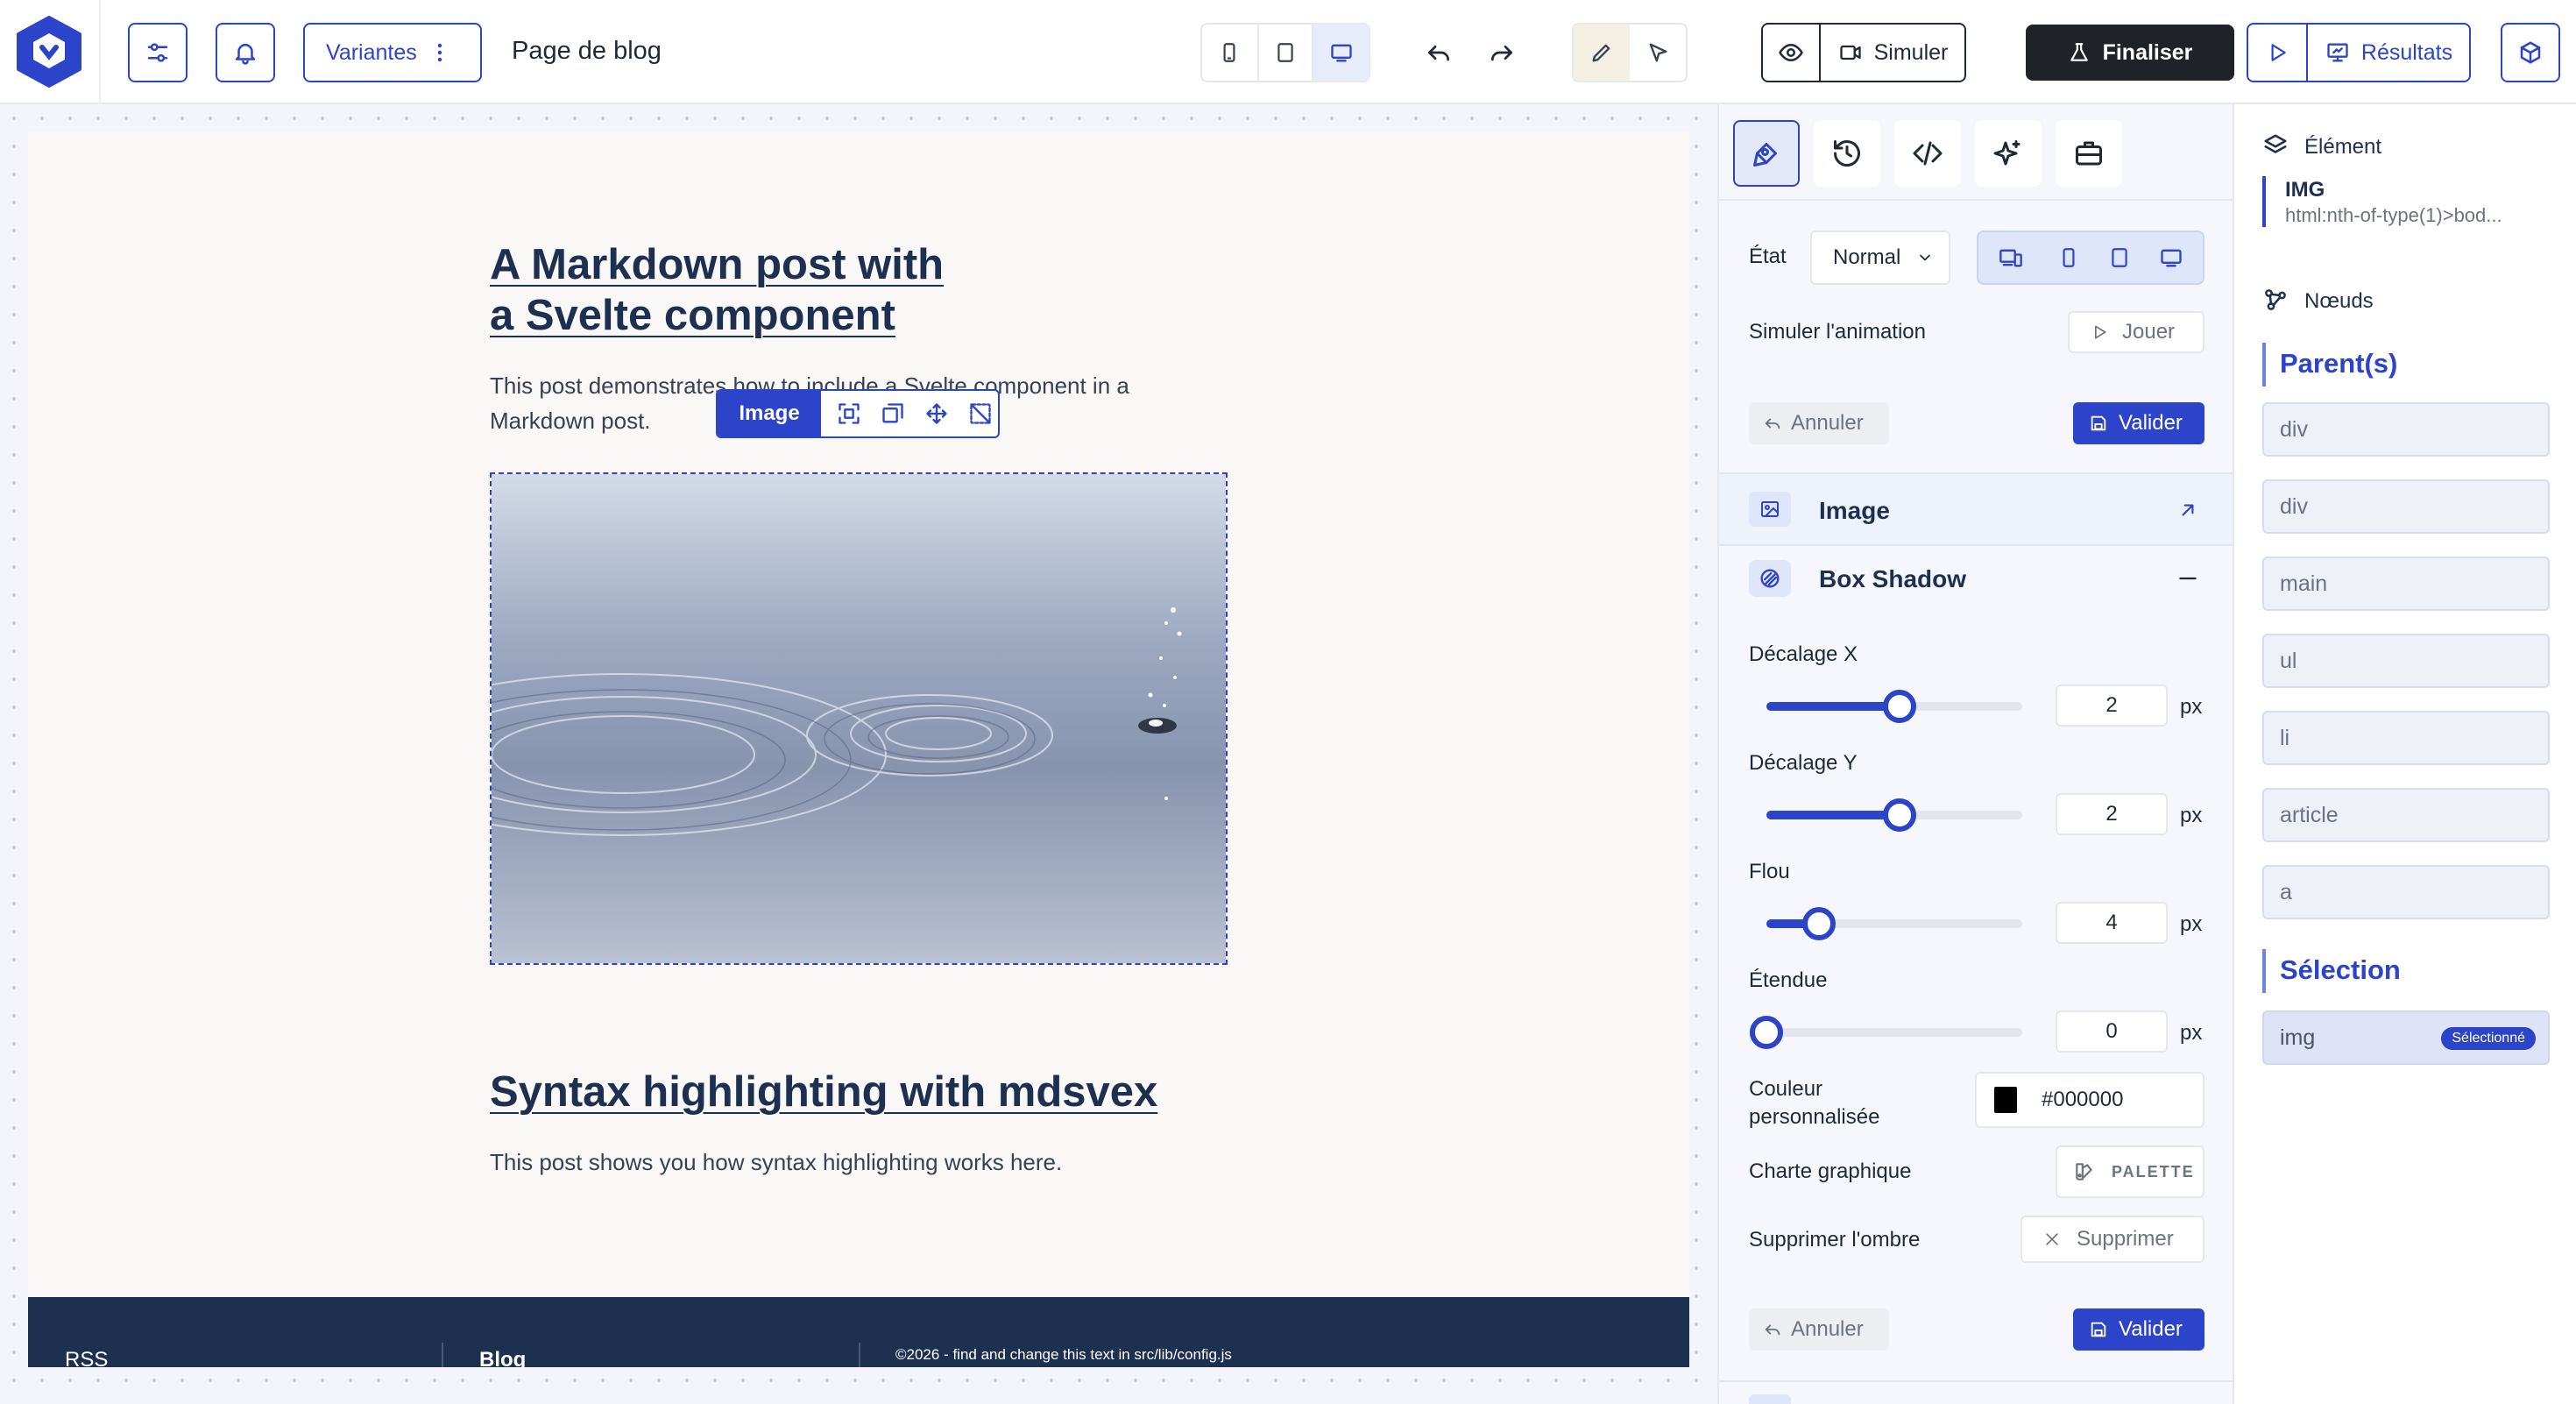  What do you see at coordinates (2406, 892) in the screenshot?
I see `parent-node-a: a` at bounding box center [2406, 892].